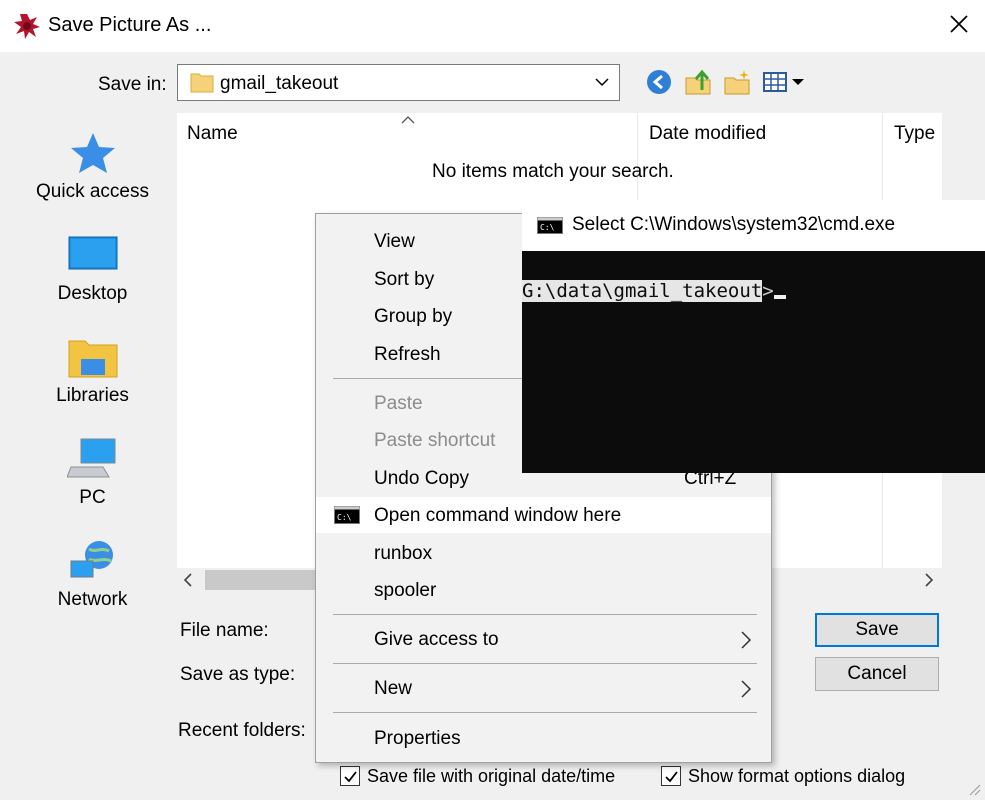 This screenshot has width=985, height=800. I want to click on checkbox-label: Save file with original date/time, so click(491, 776).